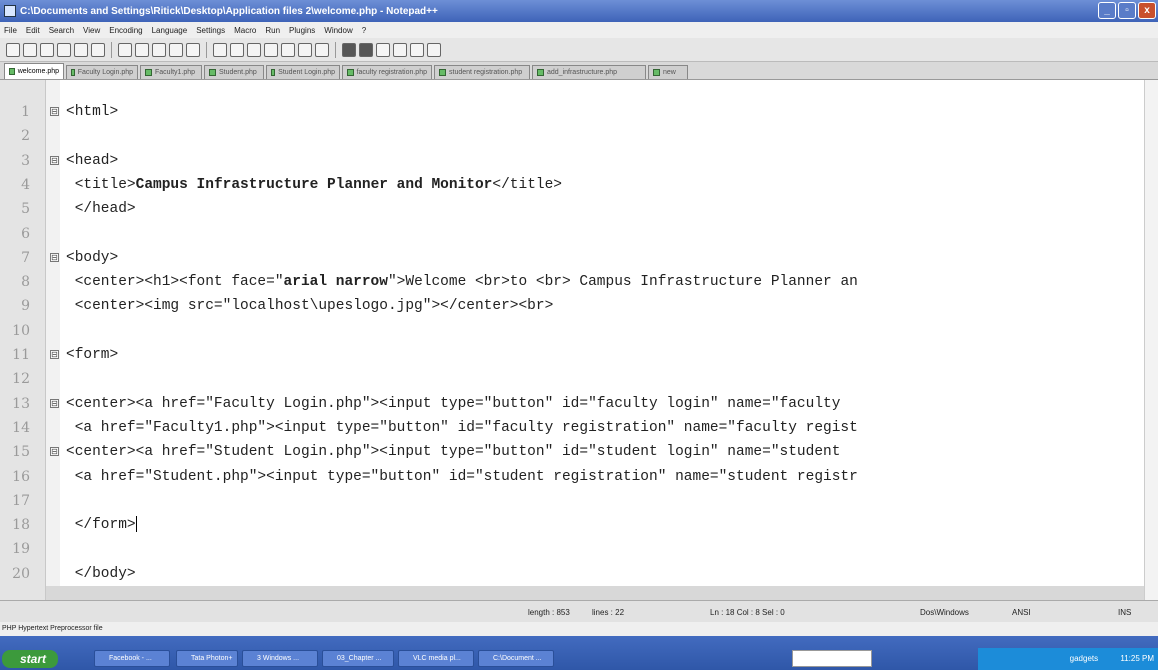 The image size is (1158, 670). Describe the element at coordinates (747, 612) in the screenshot. I see `status-position: Ln : 18 Col : 8 Sel : 0` at that location.